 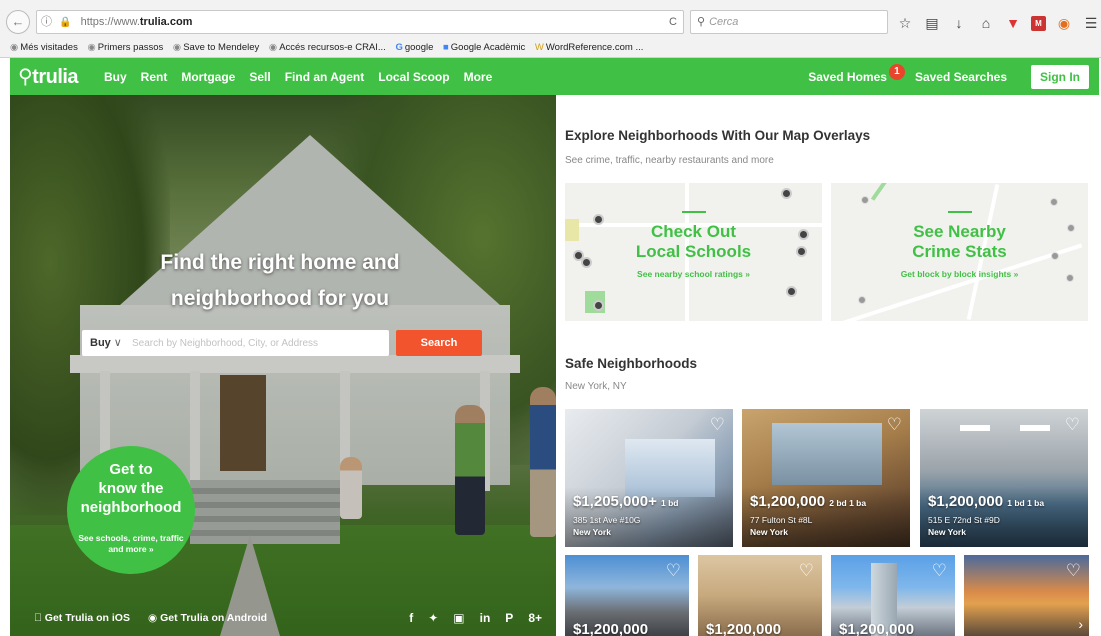 What do you see at coordinates (509, 618) in the screenshot?
I see `pinterest-icon: P` at bounding box center [509, 618].